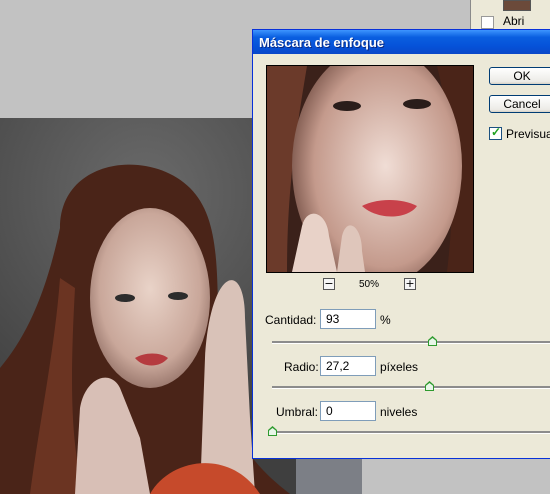 This screenshot has width=550, height=494. I want to click on amount-unit: %, so click(385, 320).